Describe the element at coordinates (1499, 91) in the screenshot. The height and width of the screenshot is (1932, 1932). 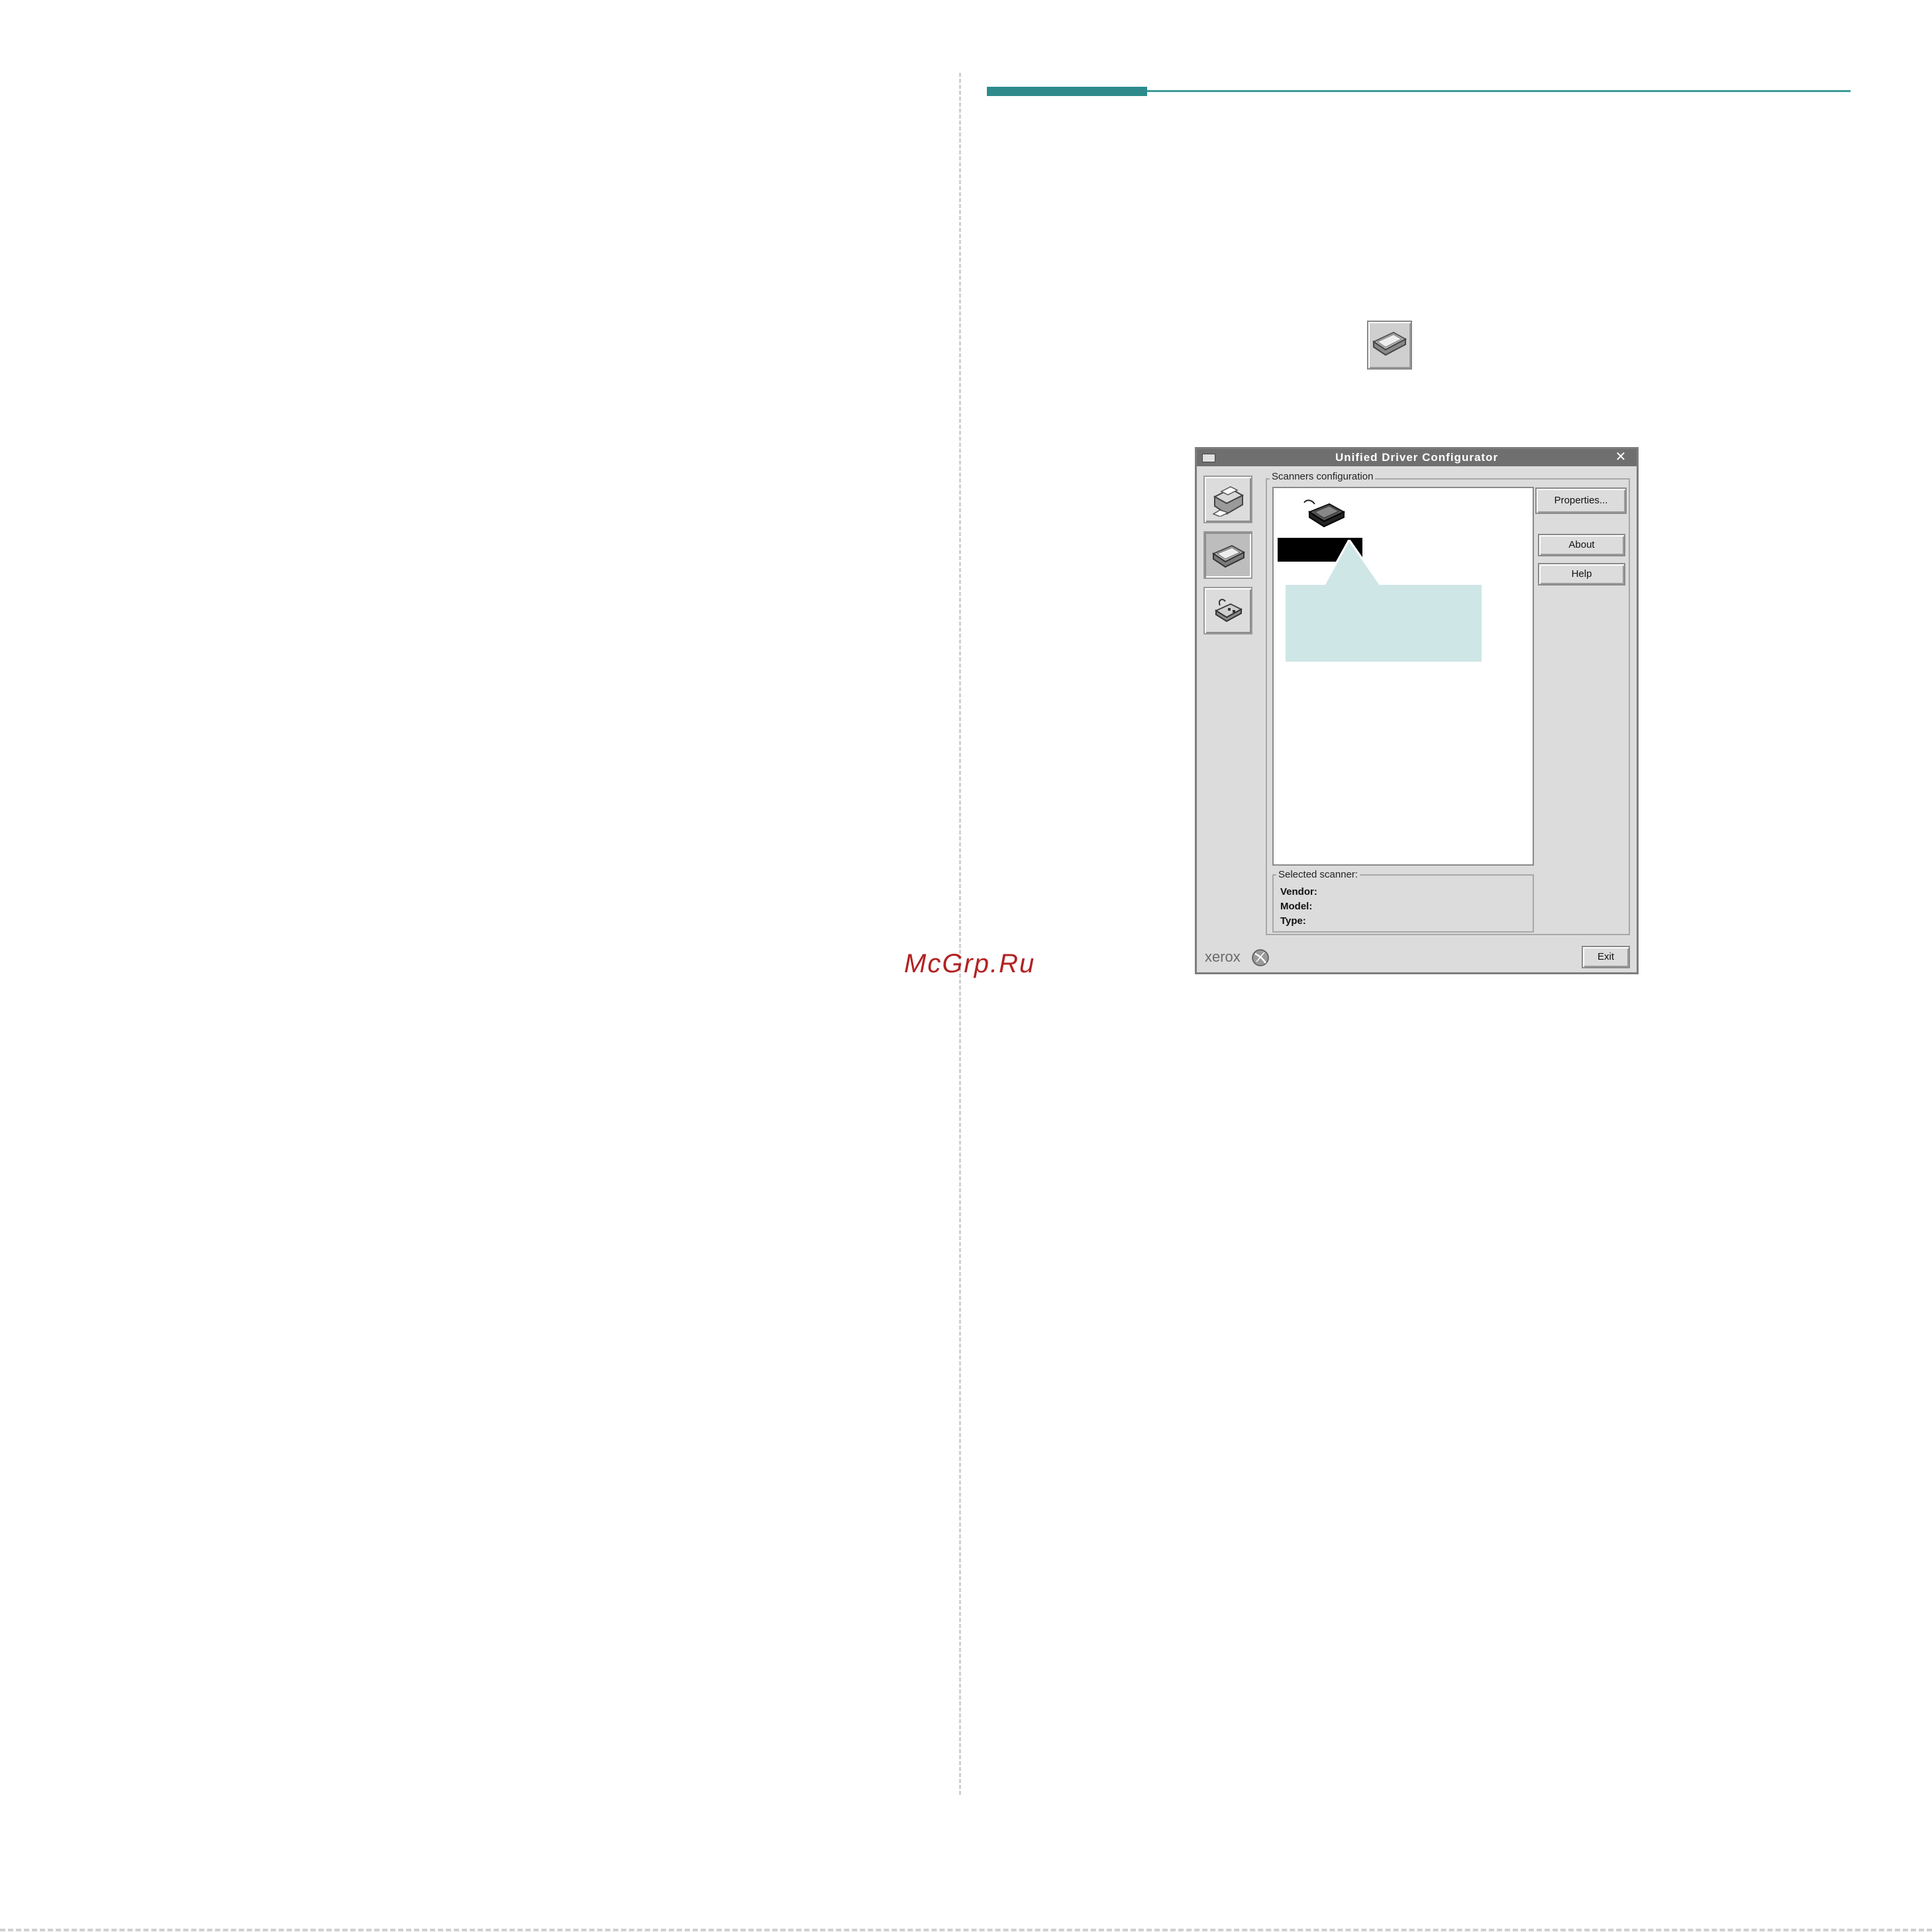
I see `header-rule` at that location.